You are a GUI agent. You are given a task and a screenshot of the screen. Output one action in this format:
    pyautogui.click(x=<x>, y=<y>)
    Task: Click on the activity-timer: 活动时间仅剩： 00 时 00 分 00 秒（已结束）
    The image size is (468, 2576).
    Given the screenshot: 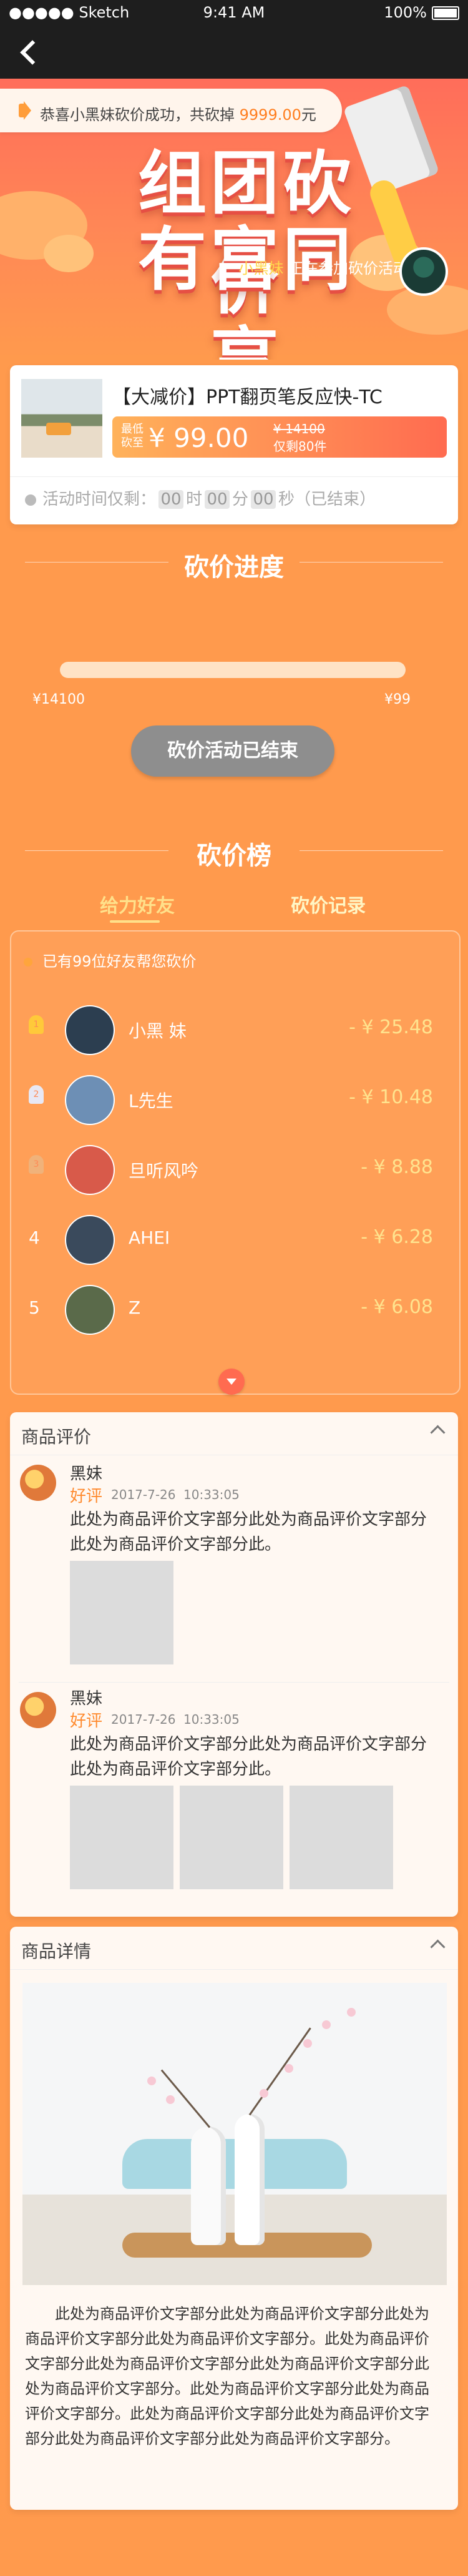 What is the action you would take?
    pyautogui.click(x=201, y=497)
    